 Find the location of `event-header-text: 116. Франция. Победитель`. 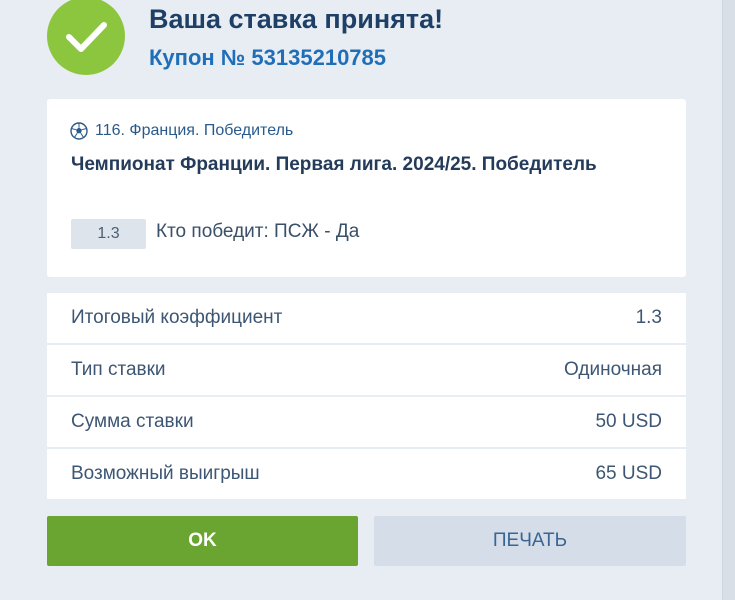

event-header-text: 116. Франция. Победитель is located at coordinates (194, 130).